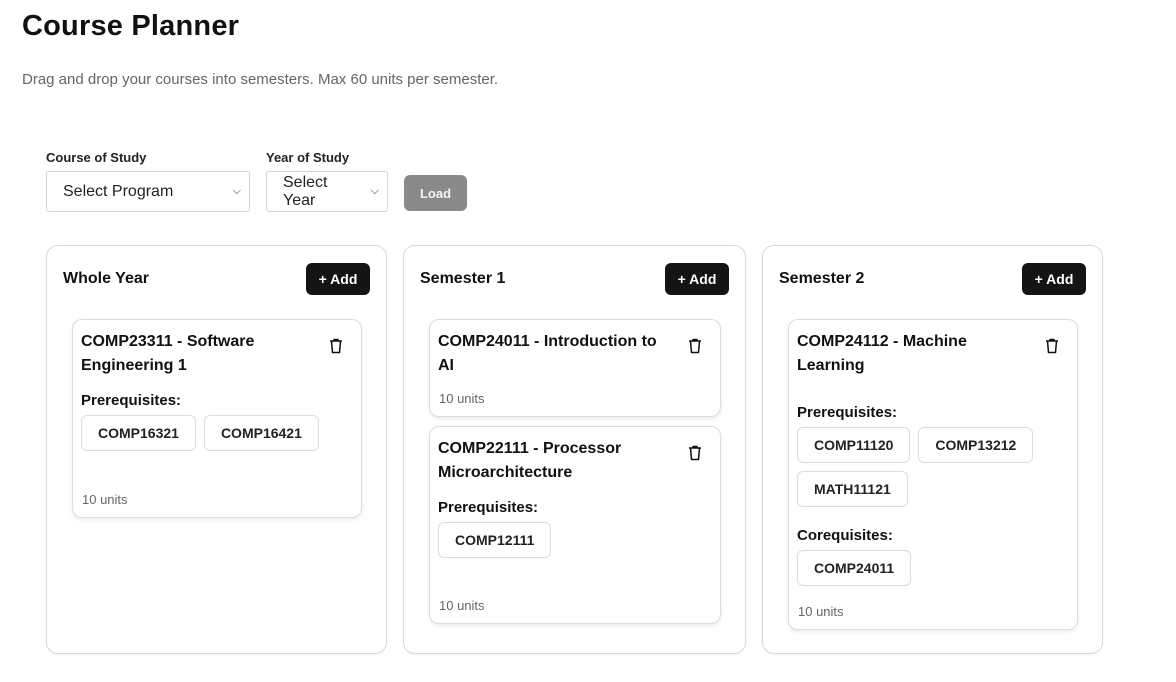  I want to click on column-header: Semester 2 + Add, so click(932, 279).